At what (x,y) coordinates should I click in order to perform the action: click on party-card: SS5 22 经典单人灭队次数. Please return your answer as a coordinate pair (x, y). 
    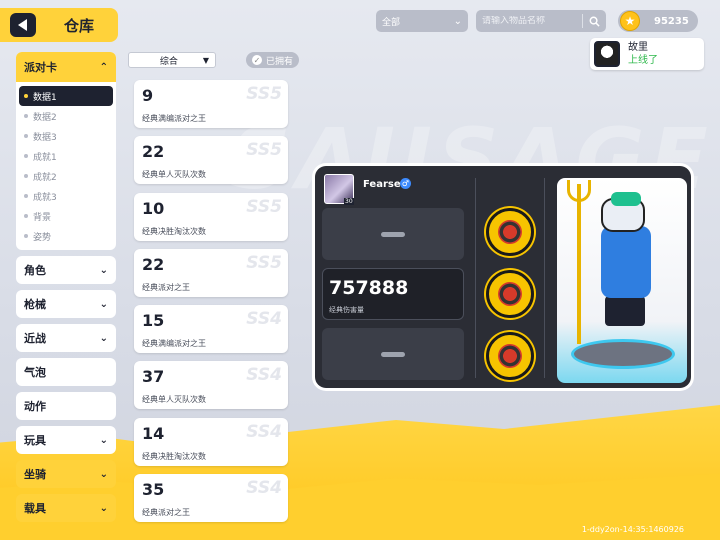
    Looking at the image, I should click on (211, 160).